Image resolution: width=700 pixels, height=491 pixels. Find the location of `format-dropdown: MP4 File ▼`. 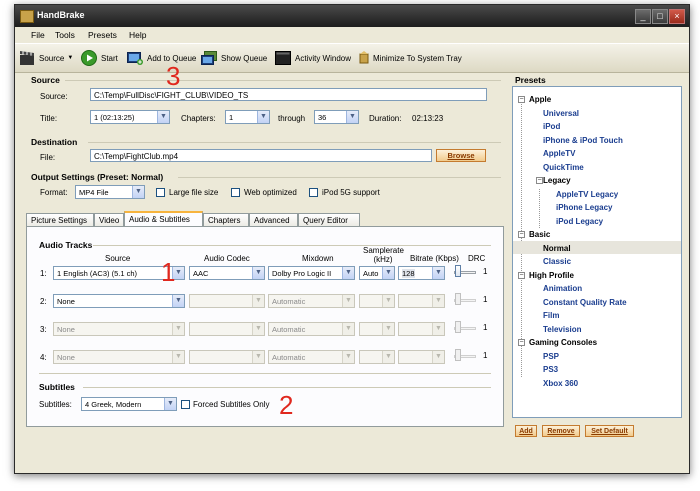

format-dropdown: MP4 File ▼ is located at coordinates (110, 192).